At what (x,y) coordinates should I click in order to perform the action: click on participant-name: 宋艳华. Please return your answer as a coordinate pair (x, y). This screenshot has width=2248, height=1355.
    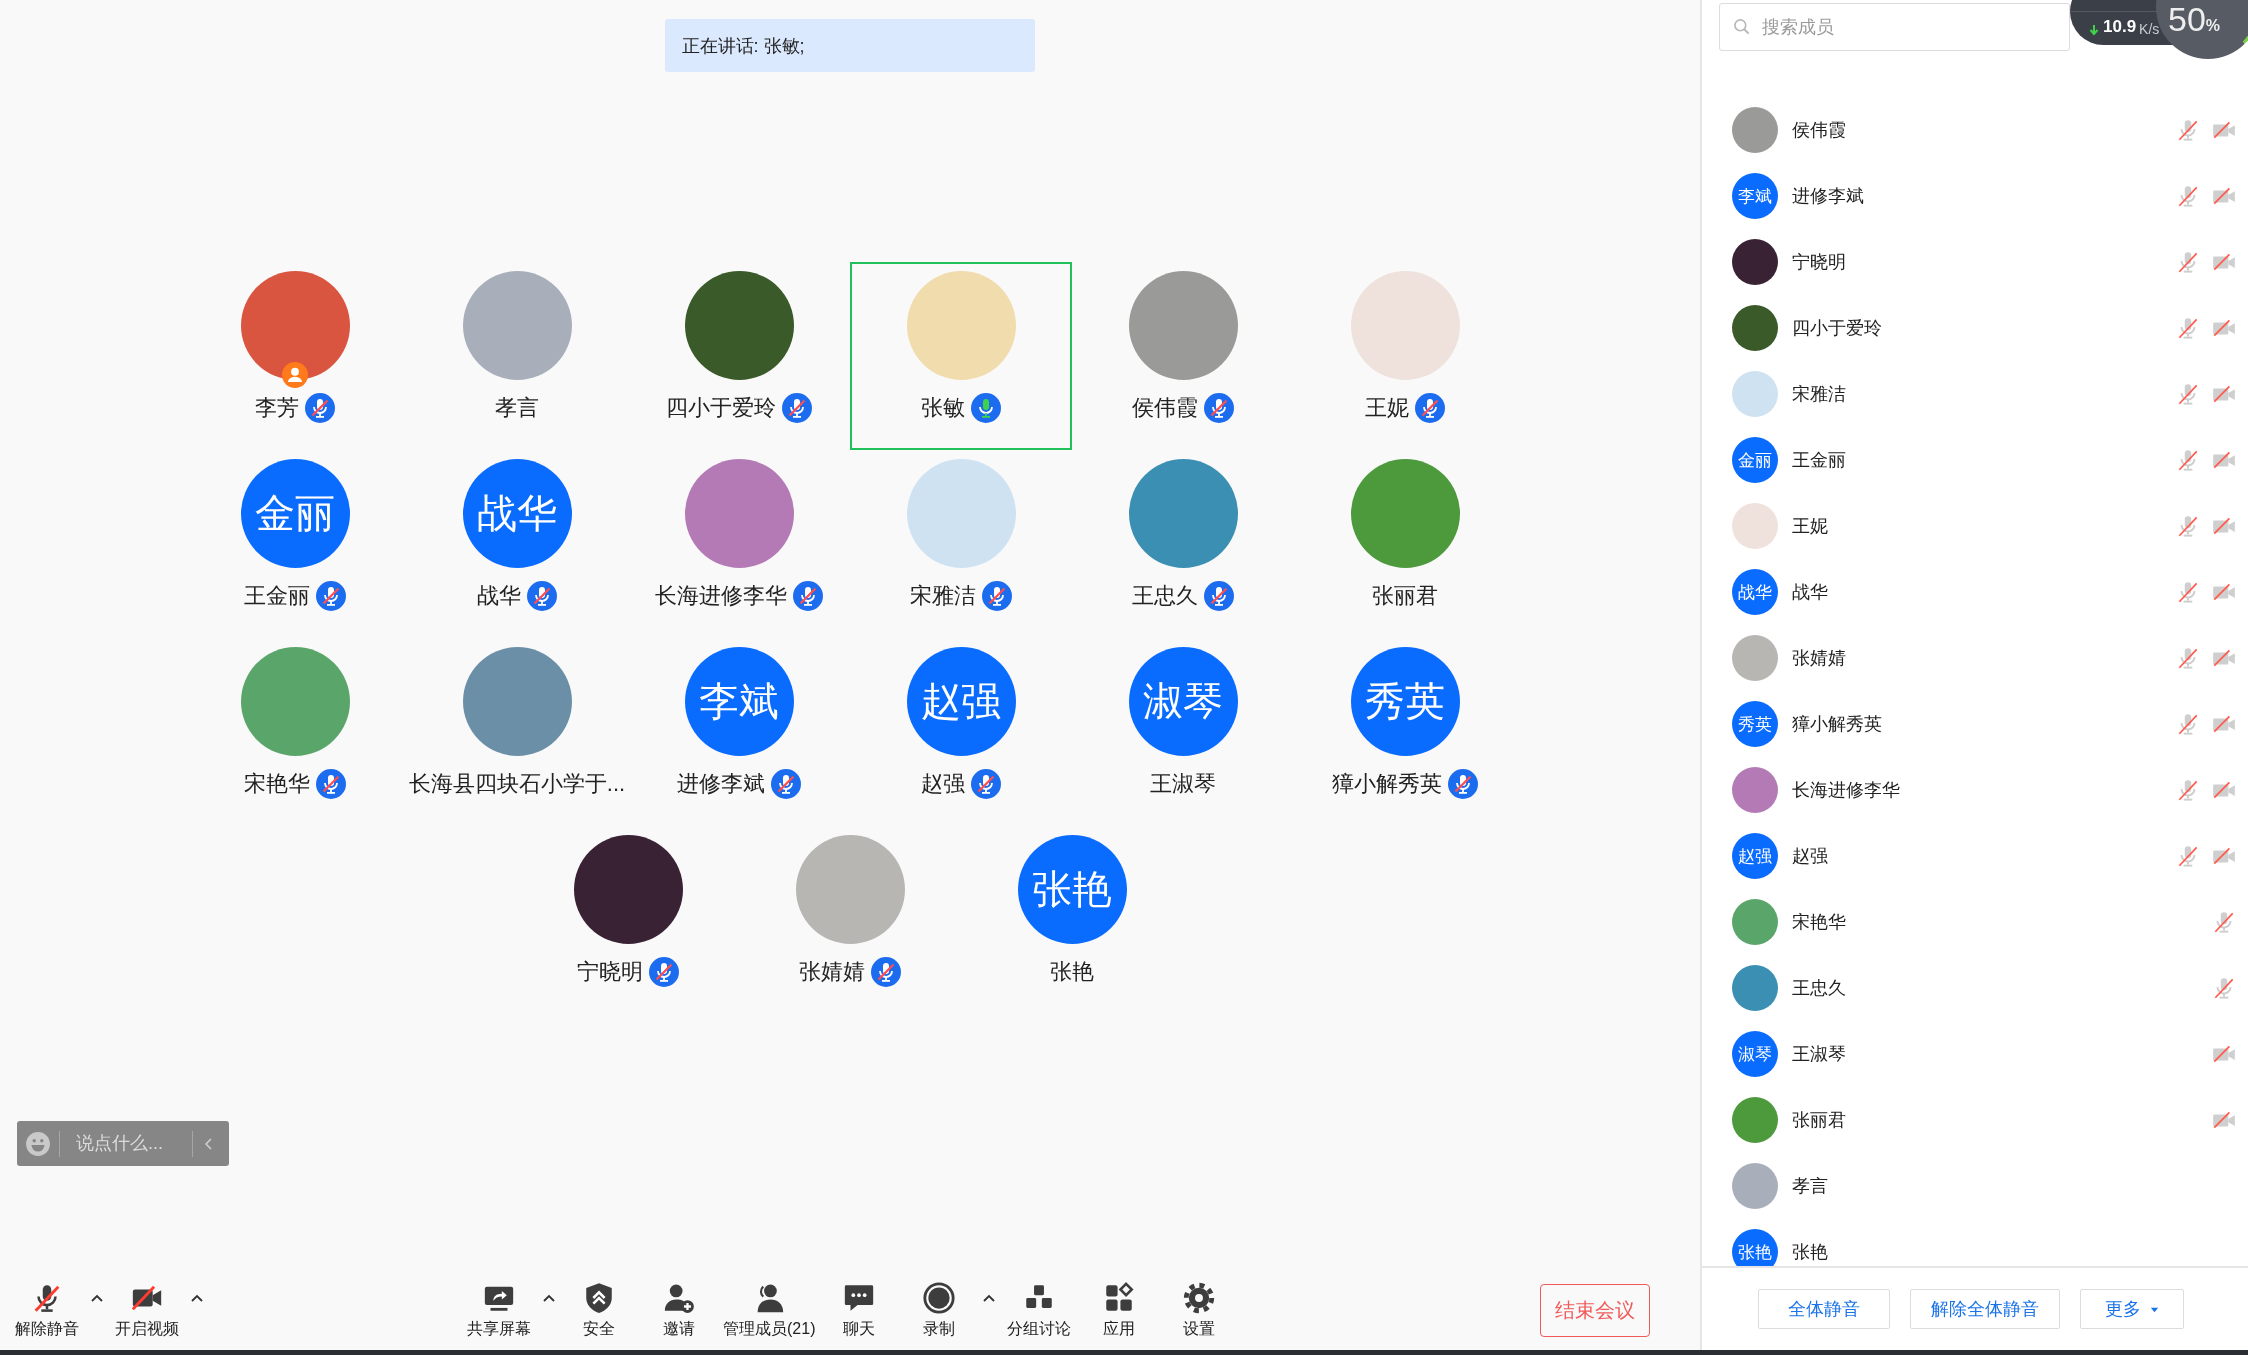
    Looking at the image, I should click on (277, 784).